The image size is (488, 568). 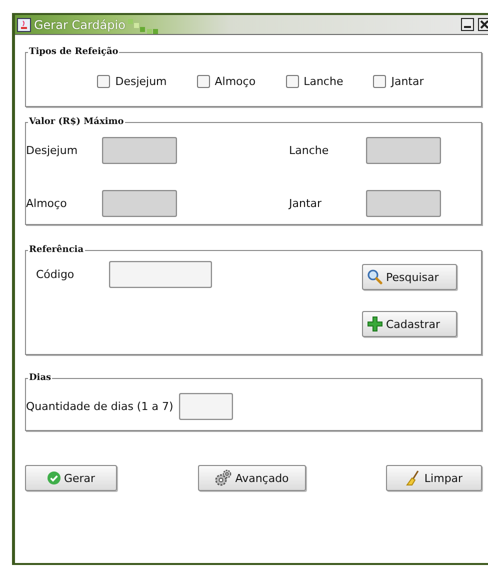 What do you see at coordinates (56, 274) in the screenshot?
I see `field-label: Código` at bounding box center [56, 274].